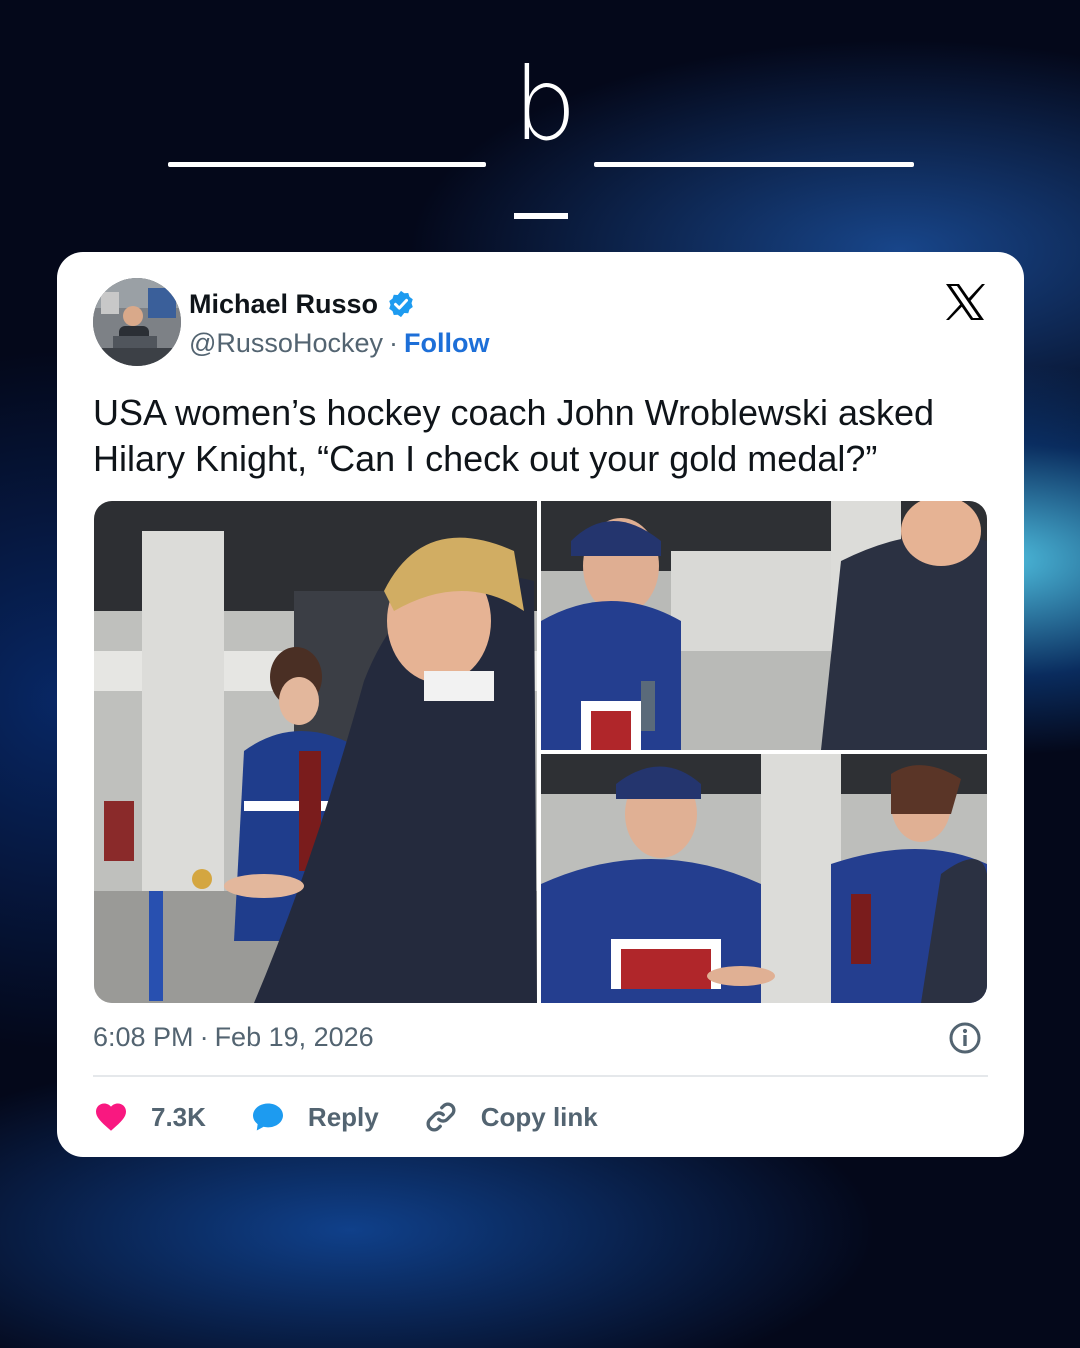  Describe the element at coordinates (401, 304) in the screenshot. I see `verified-badge-icon` at that location.